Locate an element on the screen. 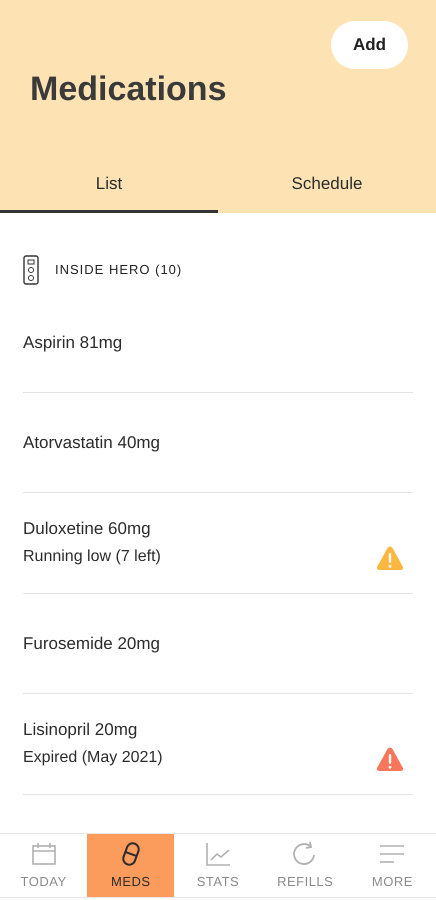 The width and height of the screenshot is (436, 900). tab: List is located at coordinates (109, 186).